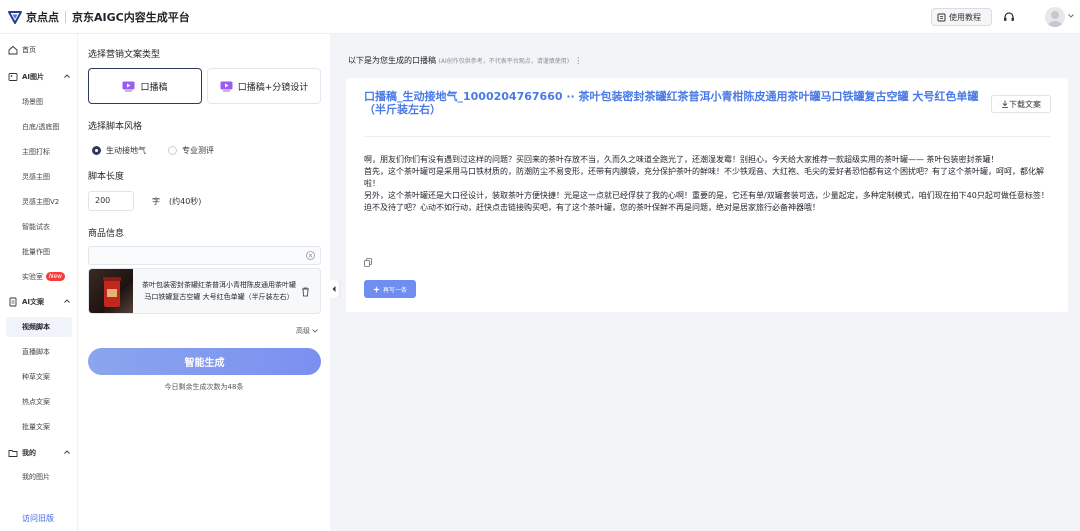 This screenshot has width=1080, height=531. Describe the element at coordinates (39, 127) in the screenshot. I see `sidebar-item-white-bg: 白底/透底图` at that location.